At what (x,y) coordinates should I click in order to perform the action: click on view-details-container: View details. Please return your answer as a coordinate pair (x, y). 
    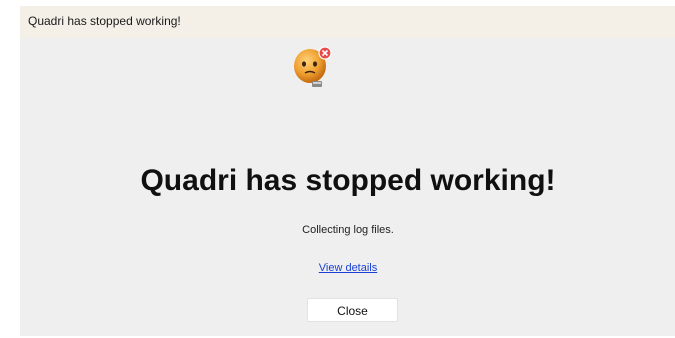
    Looking at the image, I should click on (347, 268).